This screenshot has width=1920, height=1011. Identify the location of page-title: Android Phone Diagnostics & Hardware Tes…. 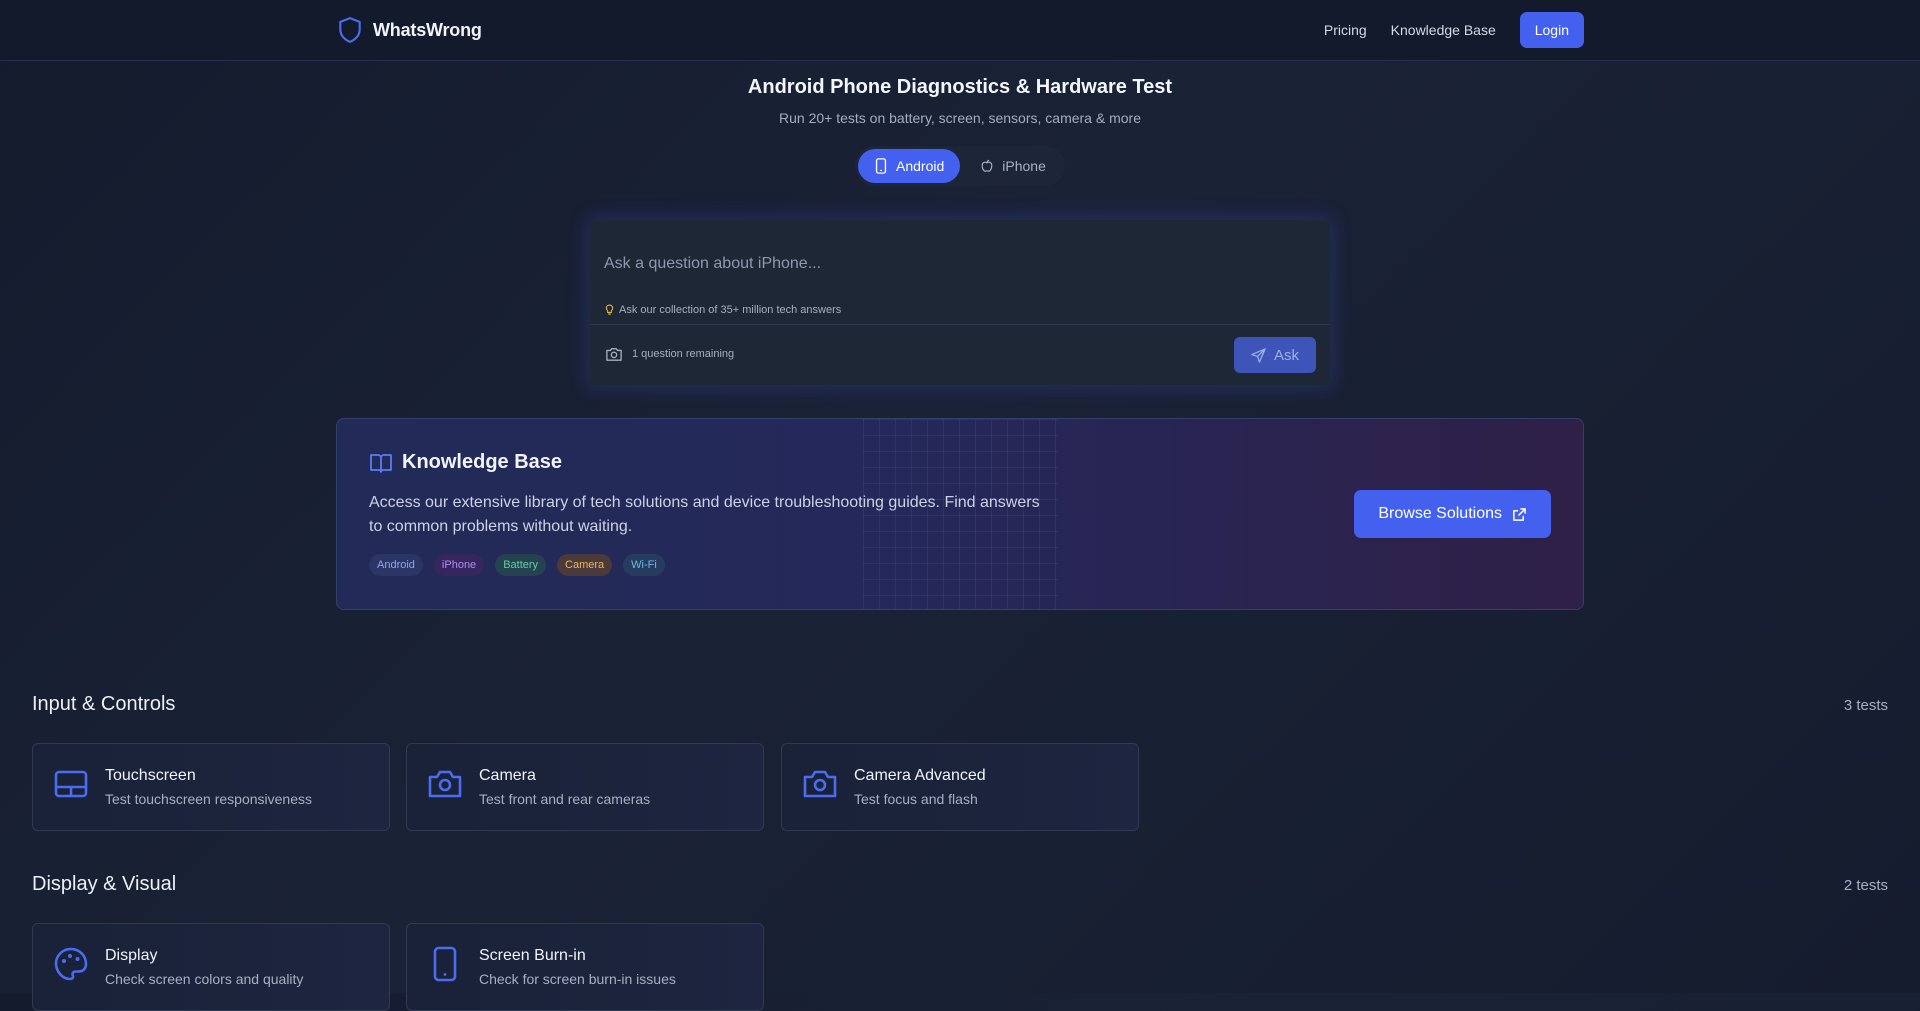
(960, 87).